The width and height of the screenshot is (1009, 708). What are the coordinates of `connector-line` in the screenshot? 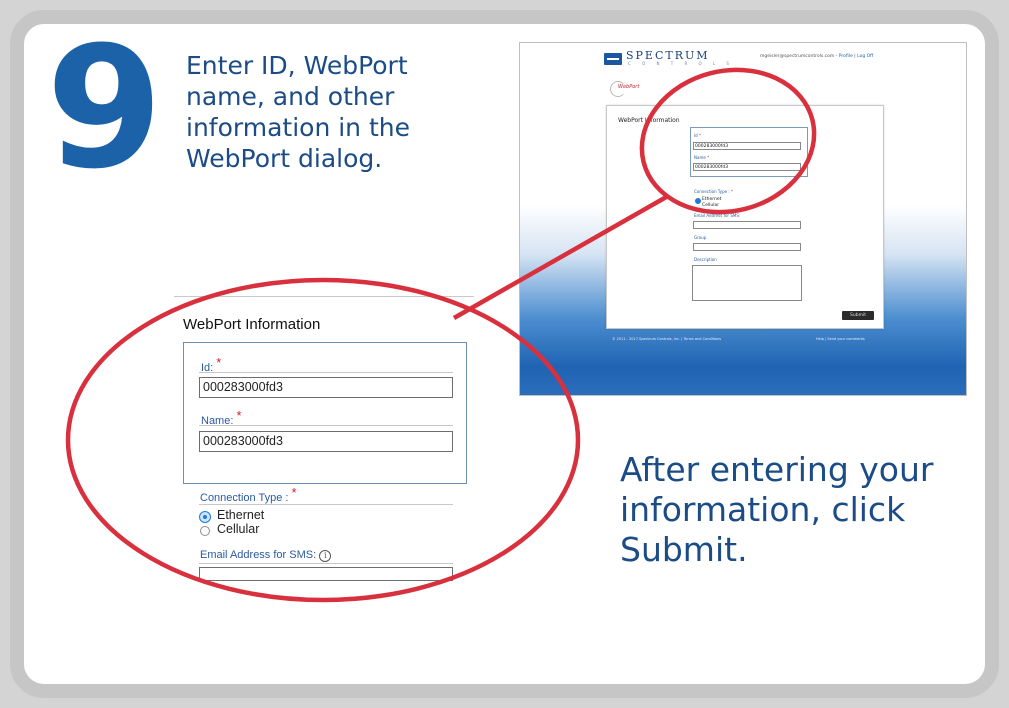 It's located at (561, 257).